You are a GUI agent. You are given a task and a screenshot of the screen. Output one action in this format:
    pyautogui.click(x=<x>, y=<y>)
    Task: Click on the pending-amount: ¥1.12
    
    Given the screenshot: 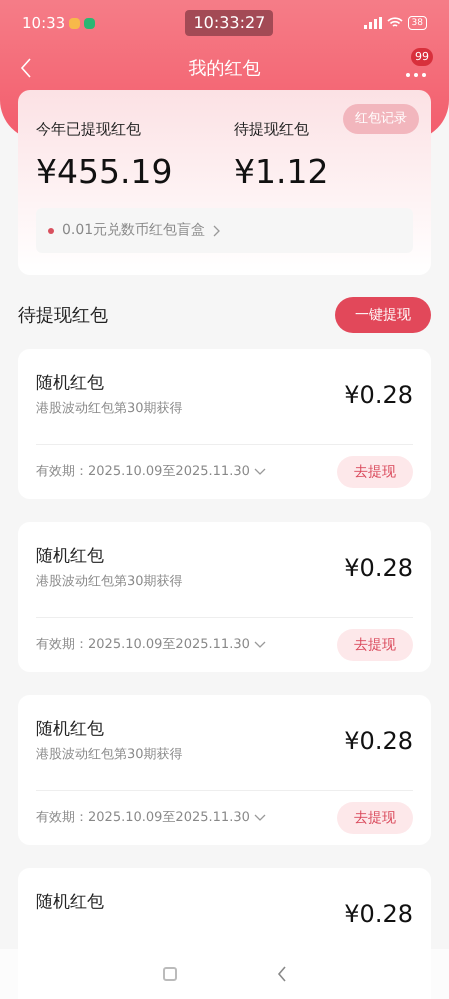 What is the action you would take?
    pyautogui.click(x=281, y=171)
    